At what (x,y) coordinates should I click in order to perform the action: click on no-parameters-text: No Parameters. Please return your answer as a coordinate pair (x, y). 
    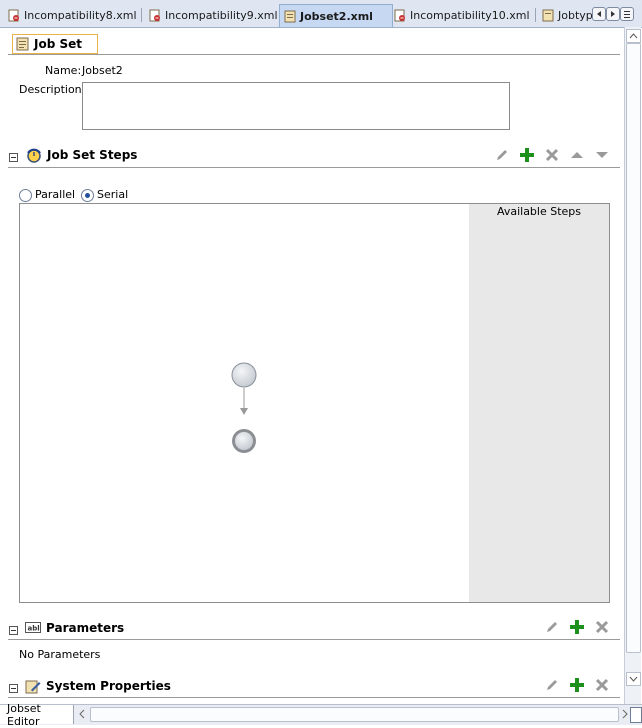
    Looking at the image, I should click on (60, 654).